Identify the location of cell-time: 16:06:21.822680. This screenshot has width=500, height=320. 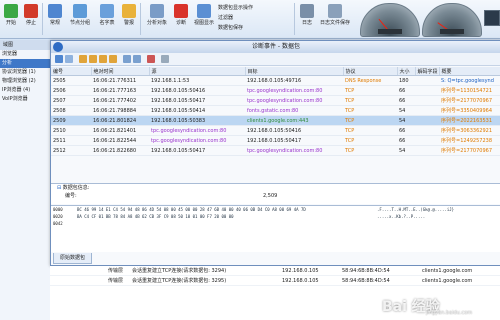
(120, 150).